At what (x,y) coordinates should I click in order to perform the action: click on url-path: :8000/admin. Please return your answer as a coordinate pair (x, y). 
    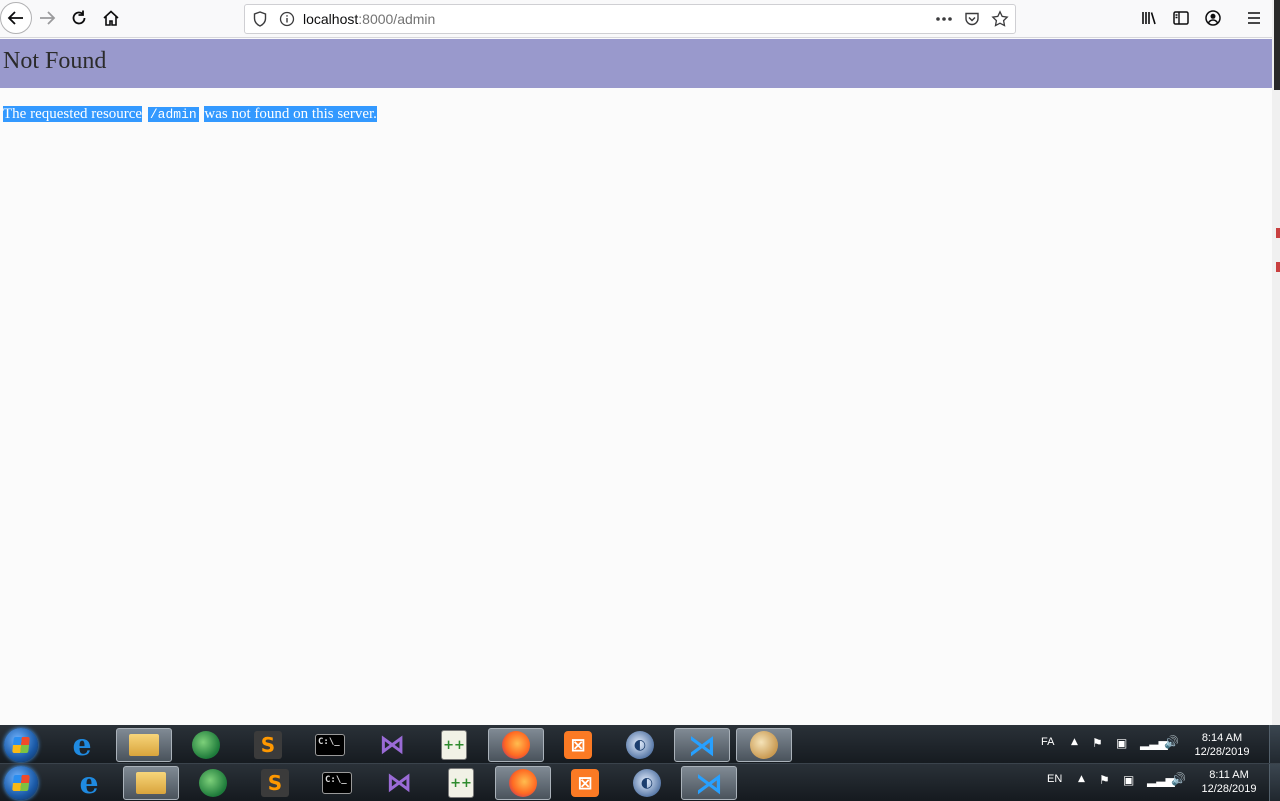
    Looking at the image, I should click on (397, 19).